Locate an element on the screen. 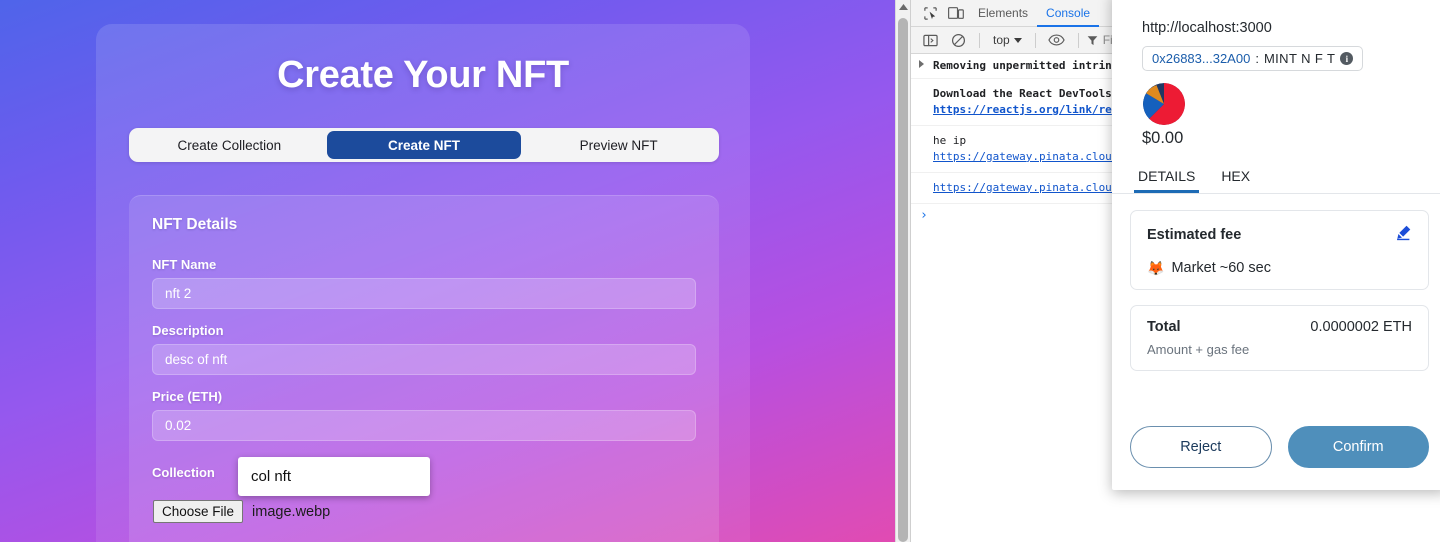 The height and width of the screenshot is (542, 1440). confirm-button: Confirm is located at coordinates (1358, 447).